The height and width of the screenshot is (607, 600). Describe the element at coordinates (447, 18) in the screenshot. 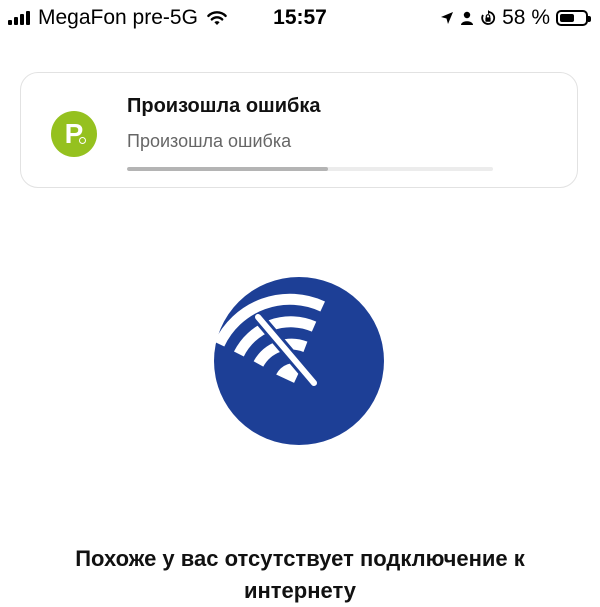

I see `location-icon` at that location.